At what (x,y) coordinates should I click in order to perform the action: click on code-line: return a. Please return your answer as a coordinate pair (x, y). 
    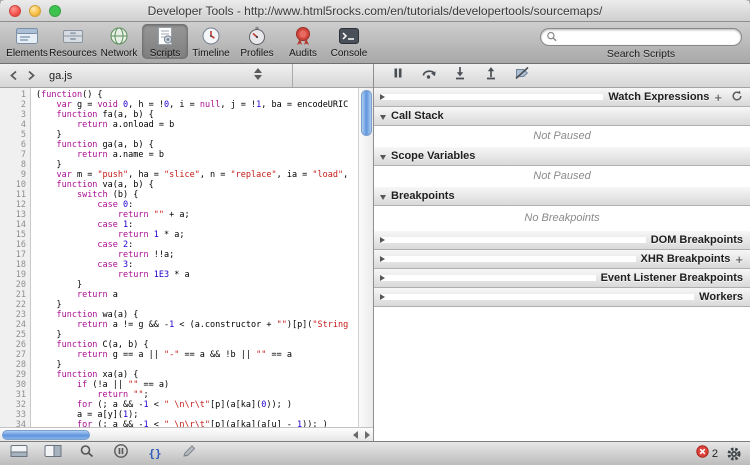
    Looking at the image, I should click on (197, 295).